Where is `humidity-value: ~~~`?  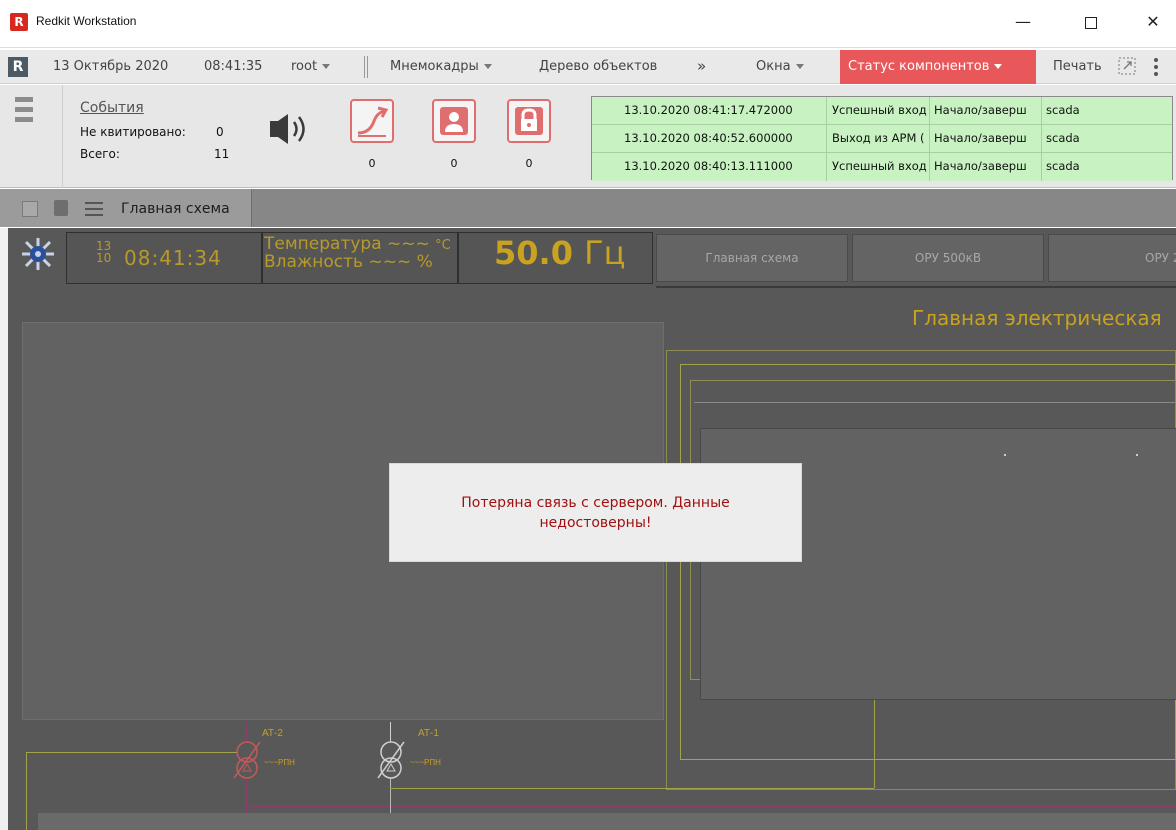
humidity-value: ~~~ is located at coordinates (390, 262).